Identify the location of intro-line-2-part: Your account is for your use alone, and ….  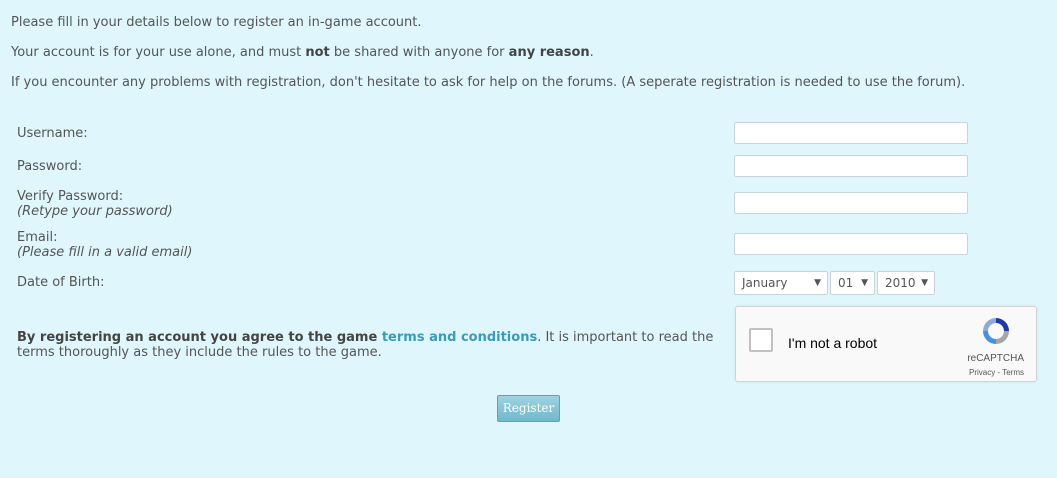
(158, 52).